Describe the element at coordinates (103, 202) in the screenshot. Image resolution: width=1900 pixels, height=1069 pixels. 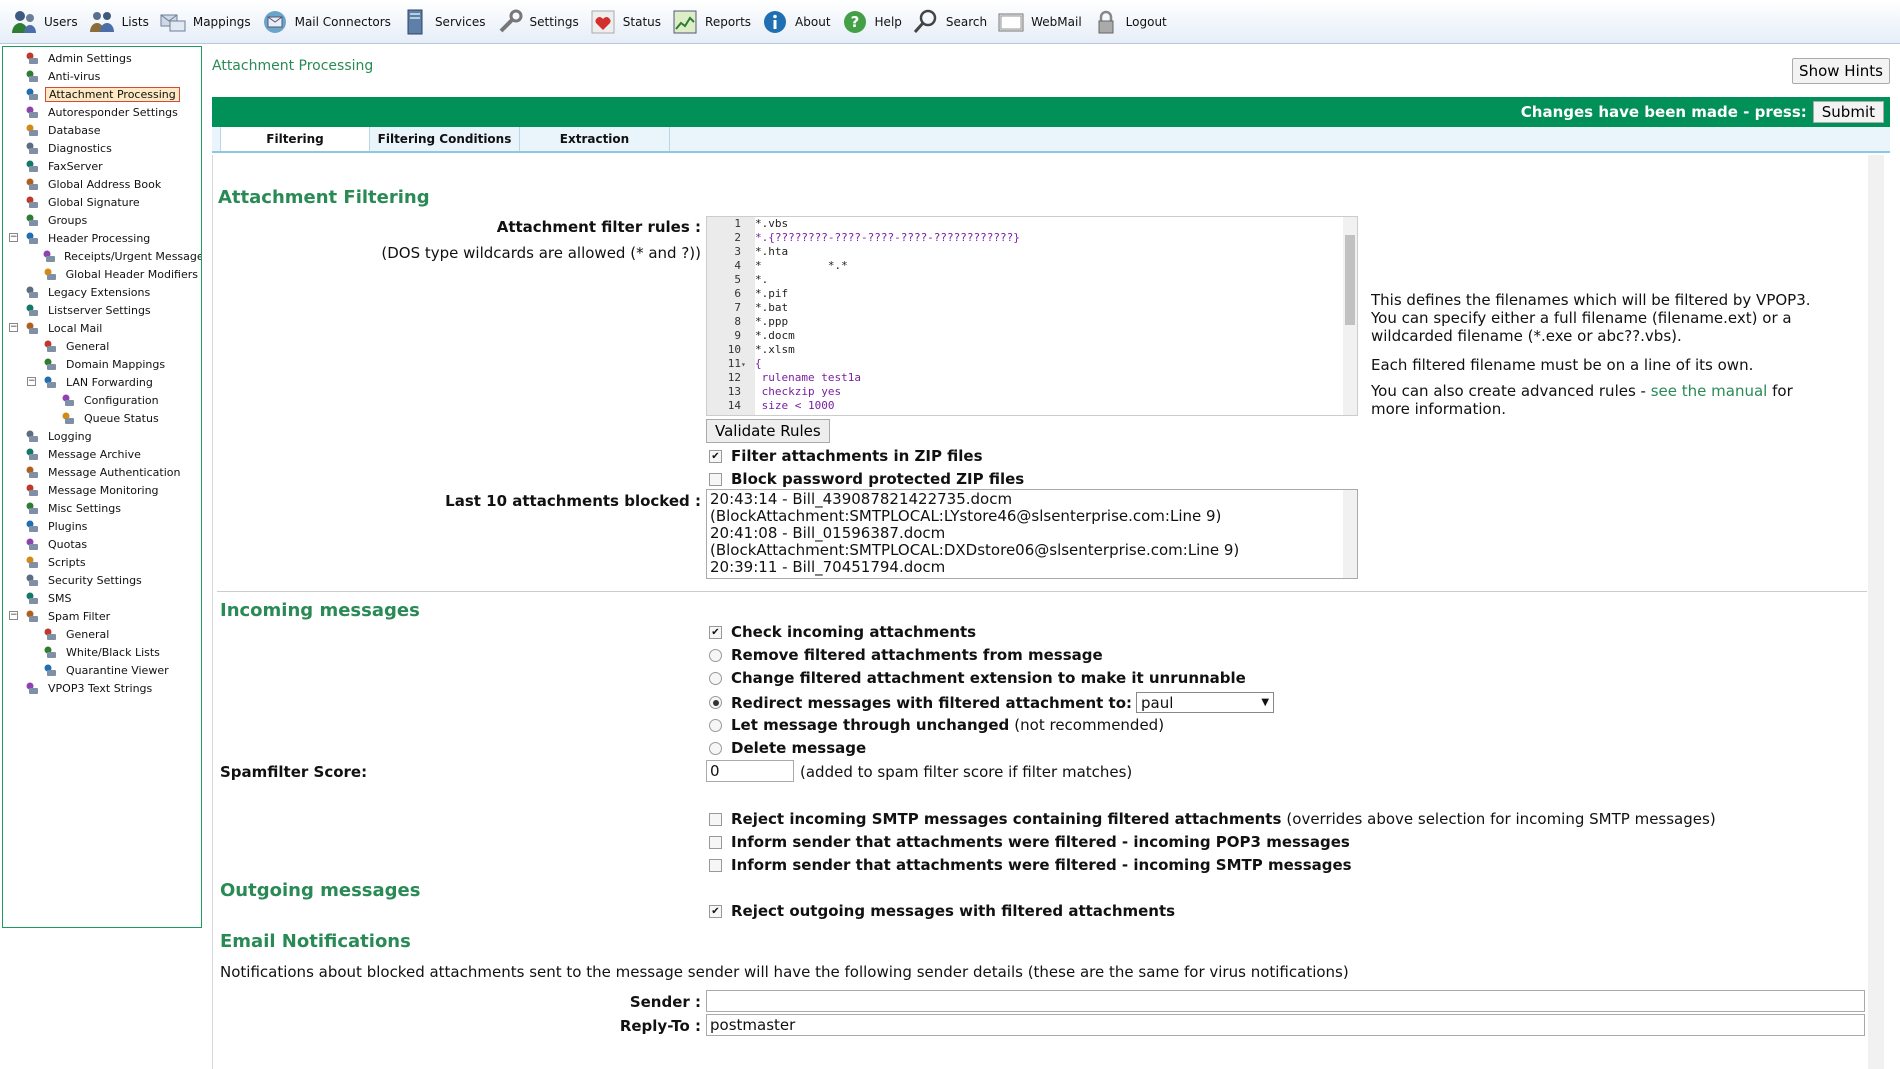
I see `sidebar-item-global-signature: Global Signature` at that location.